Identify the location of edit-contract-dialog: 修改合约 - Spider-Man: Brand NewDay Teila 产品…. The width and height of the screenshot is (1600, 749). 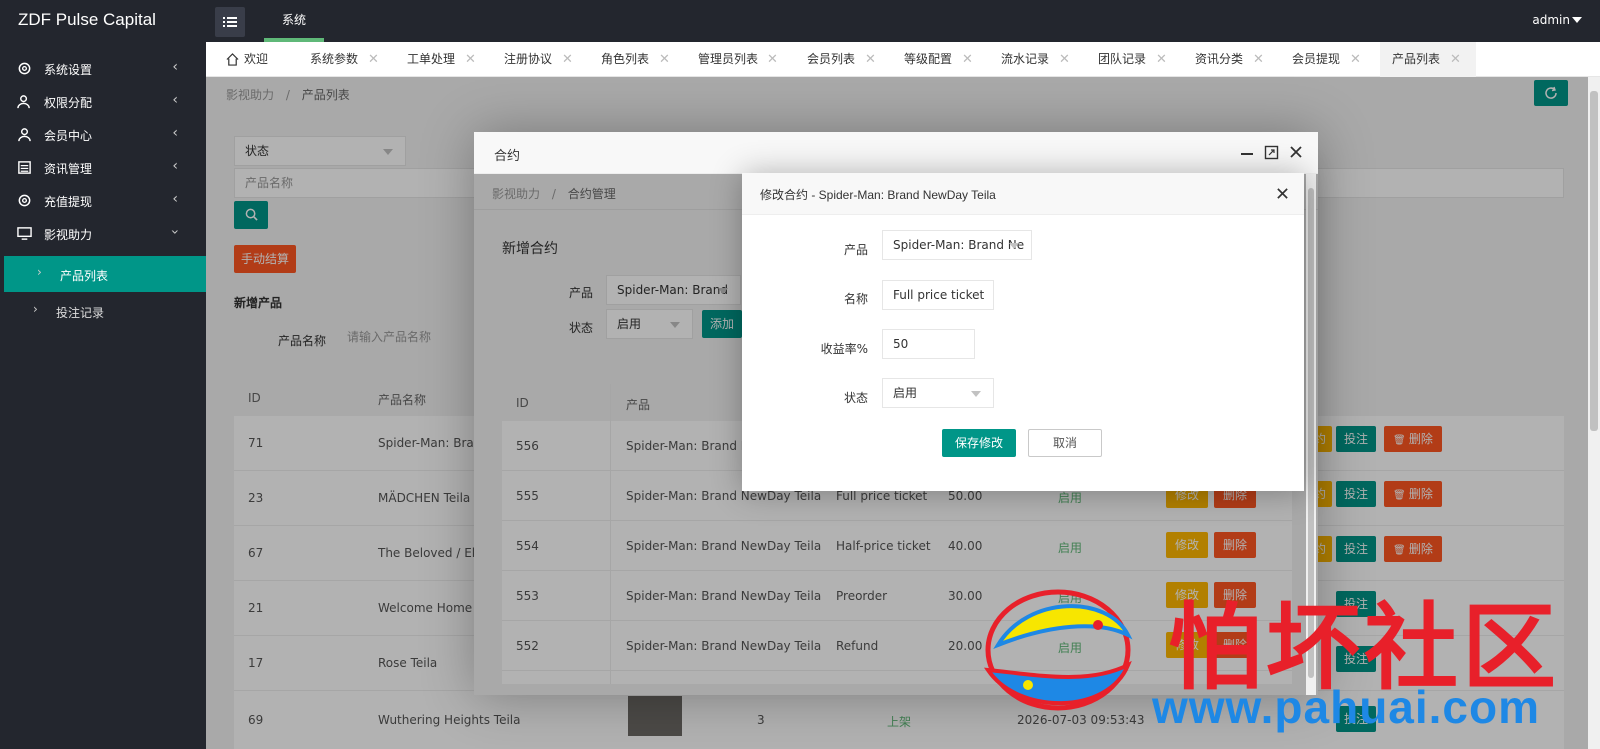
(1023, 332).